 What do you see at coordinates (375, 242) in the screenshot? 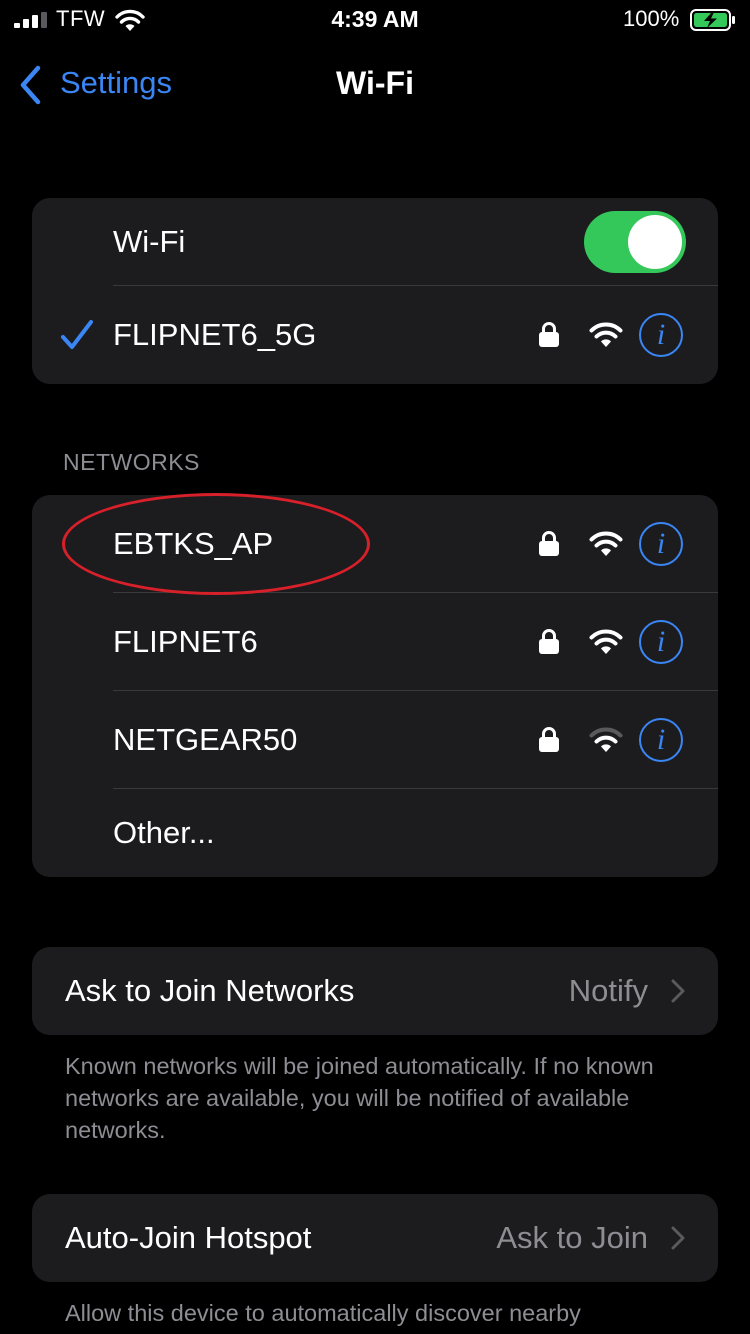
I see `wifi-toggle-row: Wi-Fi` at bounding box center [375, 242].